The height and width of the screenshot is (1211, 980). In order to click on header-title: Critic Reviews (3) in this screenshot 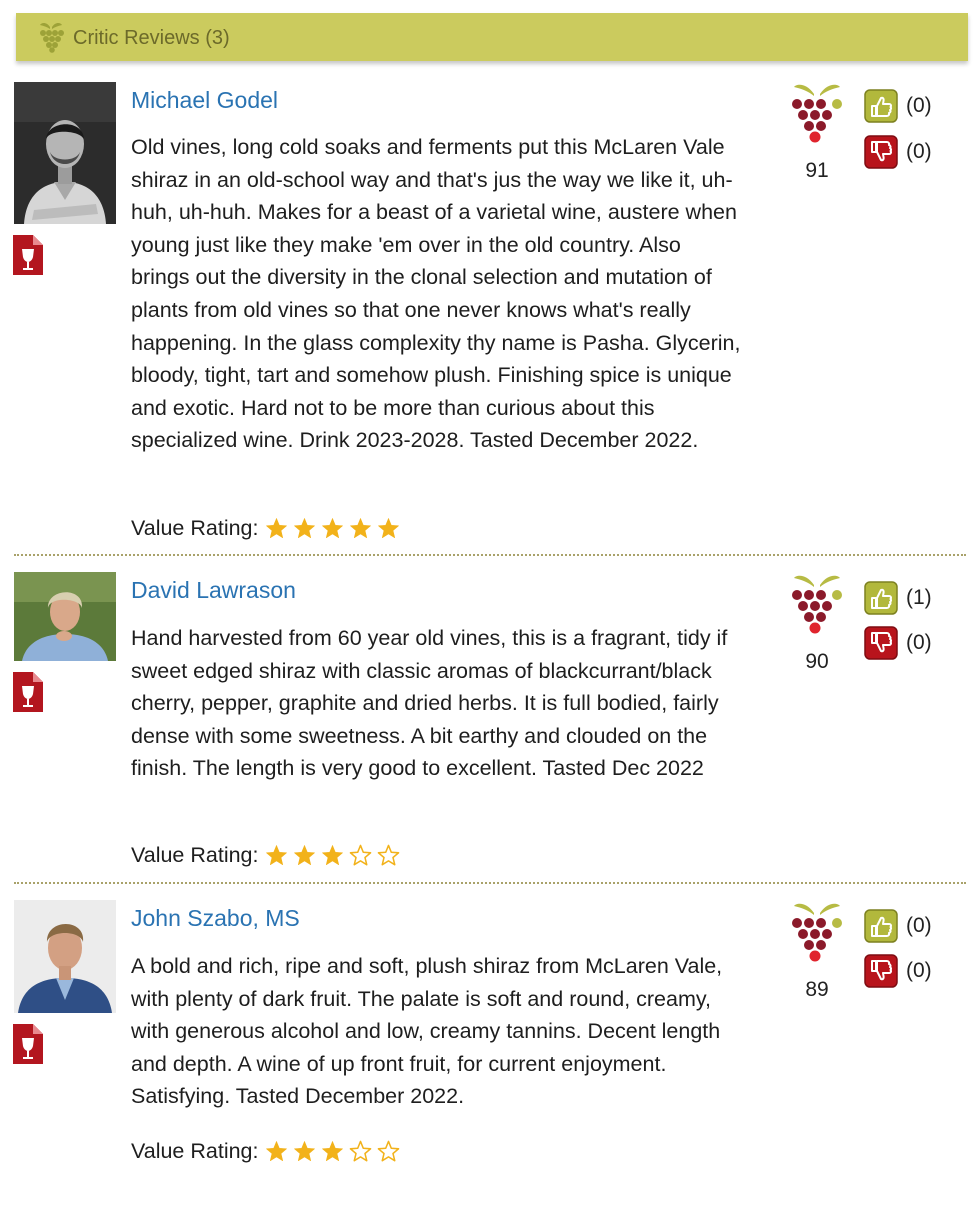, I will do `click(151, 38)`.